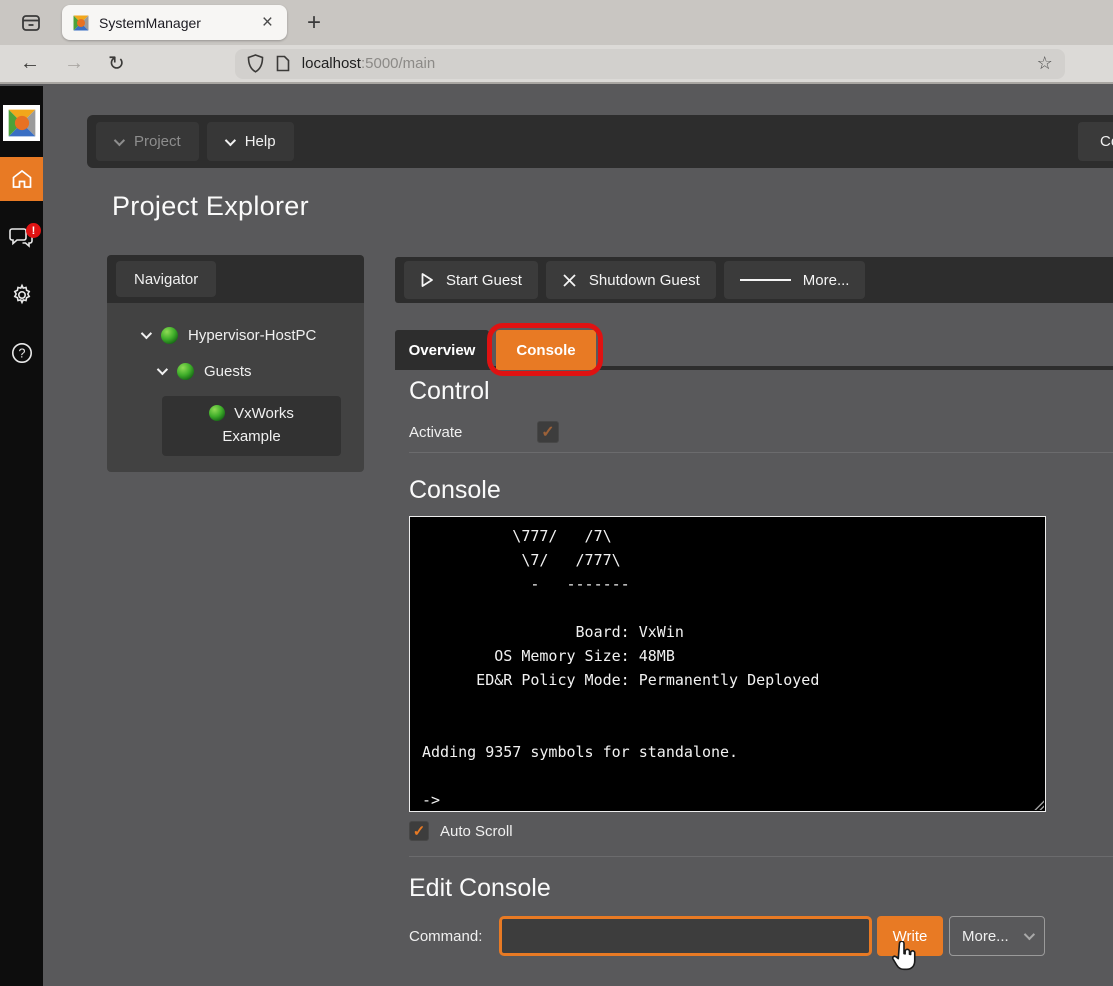 This screenshot has height=986, width=1113. I want to click on shield-icon, so click(255, 63).